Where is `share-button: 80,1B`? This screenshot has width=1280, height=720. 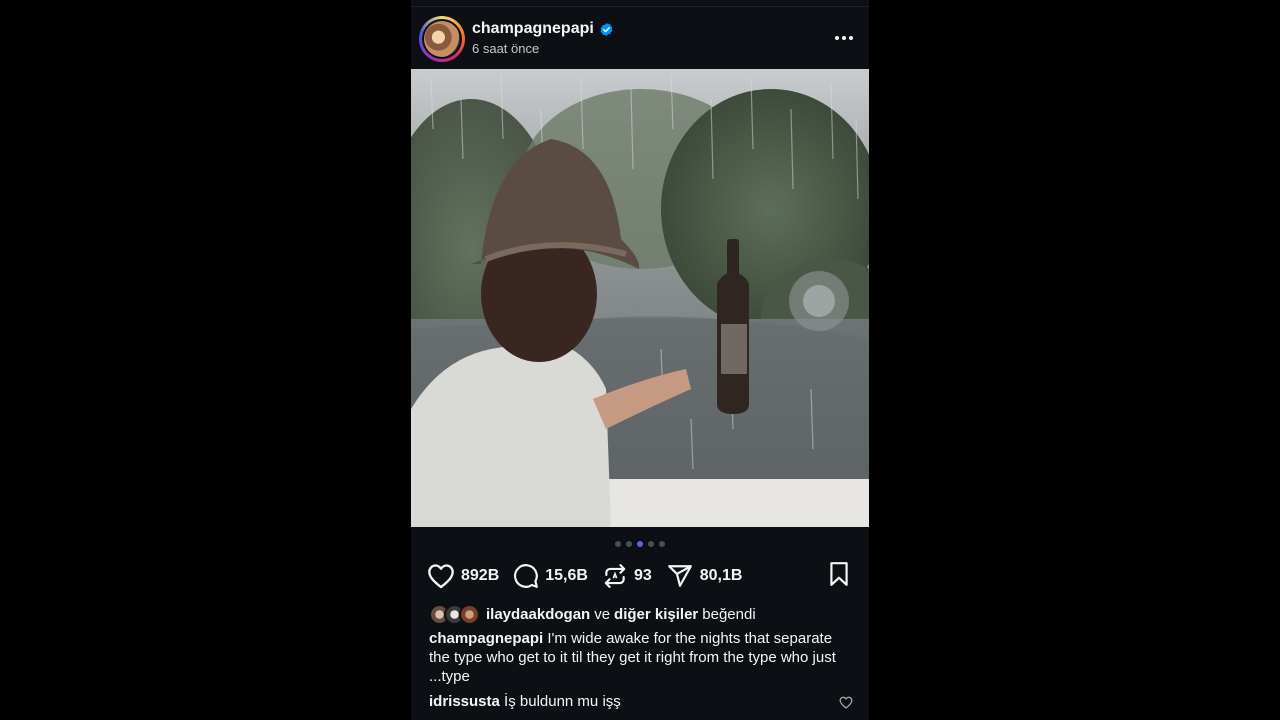 share-button: 80,1B is located at coordinates (704, 576).